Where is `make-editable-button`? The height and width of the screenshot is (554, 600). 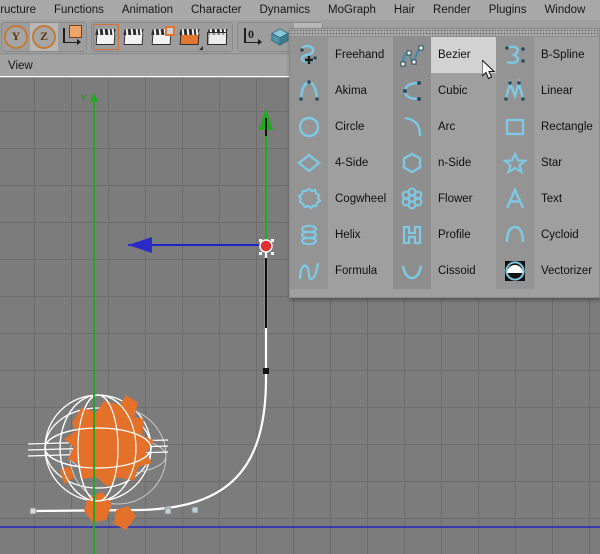
make-editable-button is located at coordinates (106, 36).